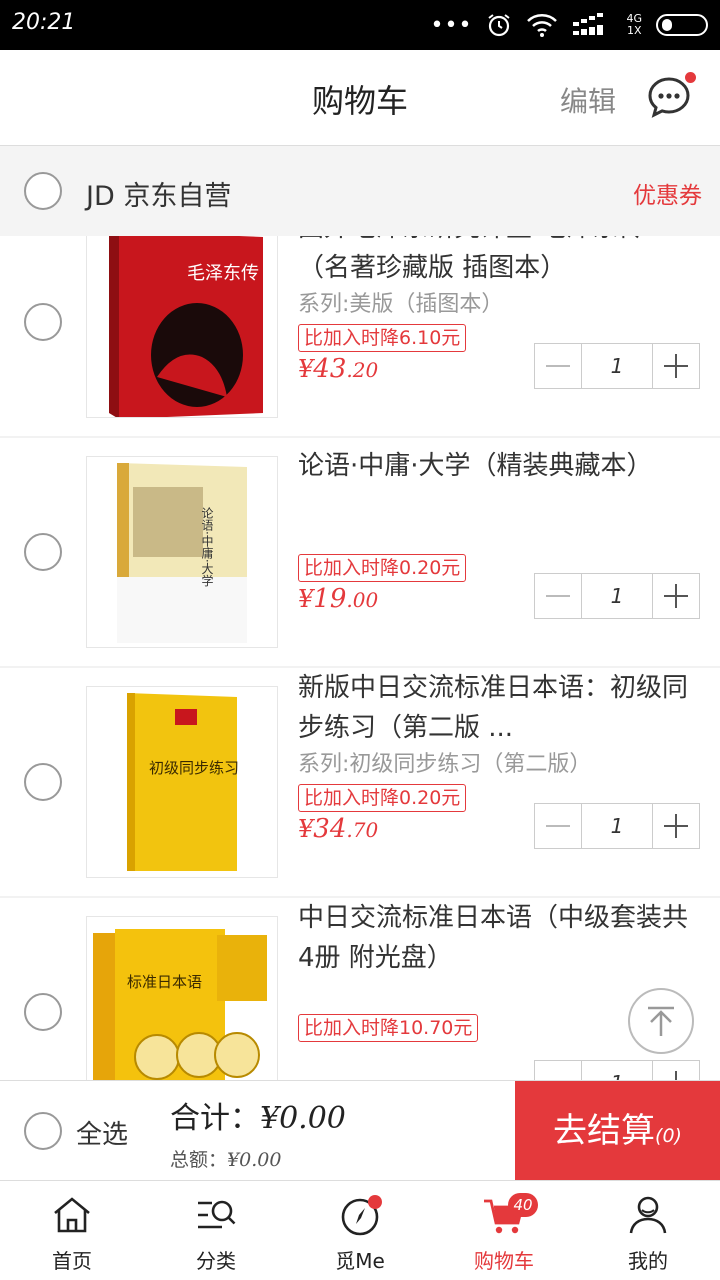 This screenshot has width=720, height=1280. Describe the element at coordinates (499, 25) in the screenshot. I see `alarm-icon` at that location.